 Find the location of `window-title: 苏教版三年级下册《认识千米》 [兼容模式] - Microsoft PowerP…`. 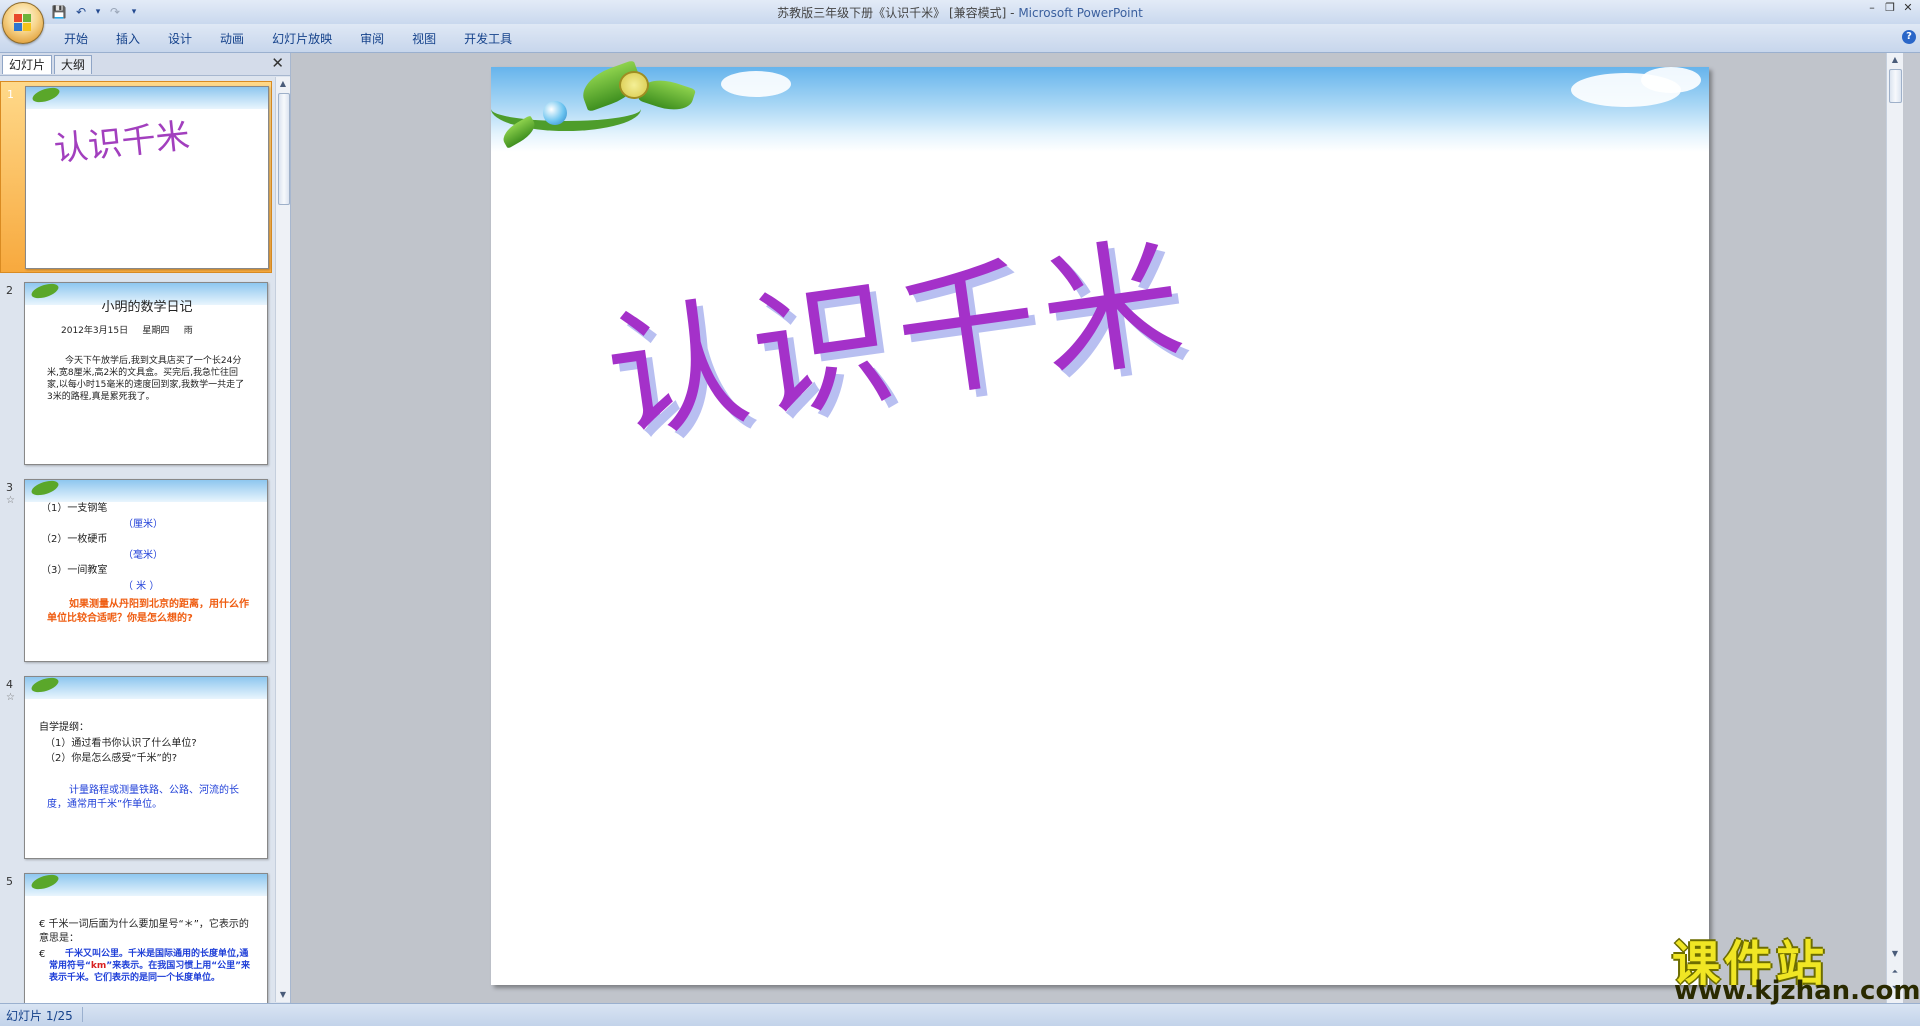

window-title: 苏教版三年级下册《认识千米》 [兼容模式] - Microsoft PowerP… is located at coordinates (960, 12).